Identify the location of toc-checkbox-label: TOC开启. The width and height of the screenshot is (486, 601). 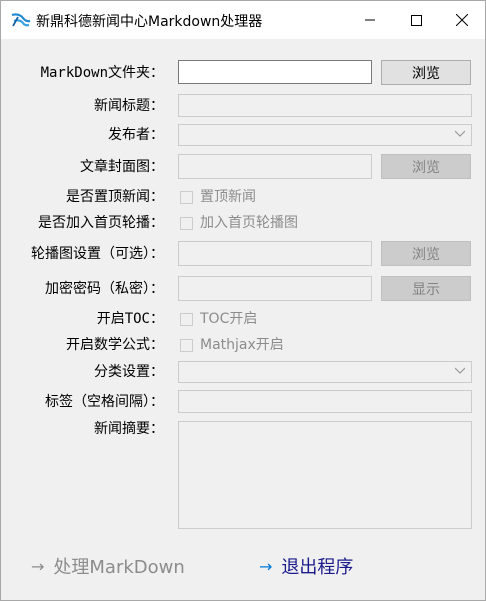
(229, 319).